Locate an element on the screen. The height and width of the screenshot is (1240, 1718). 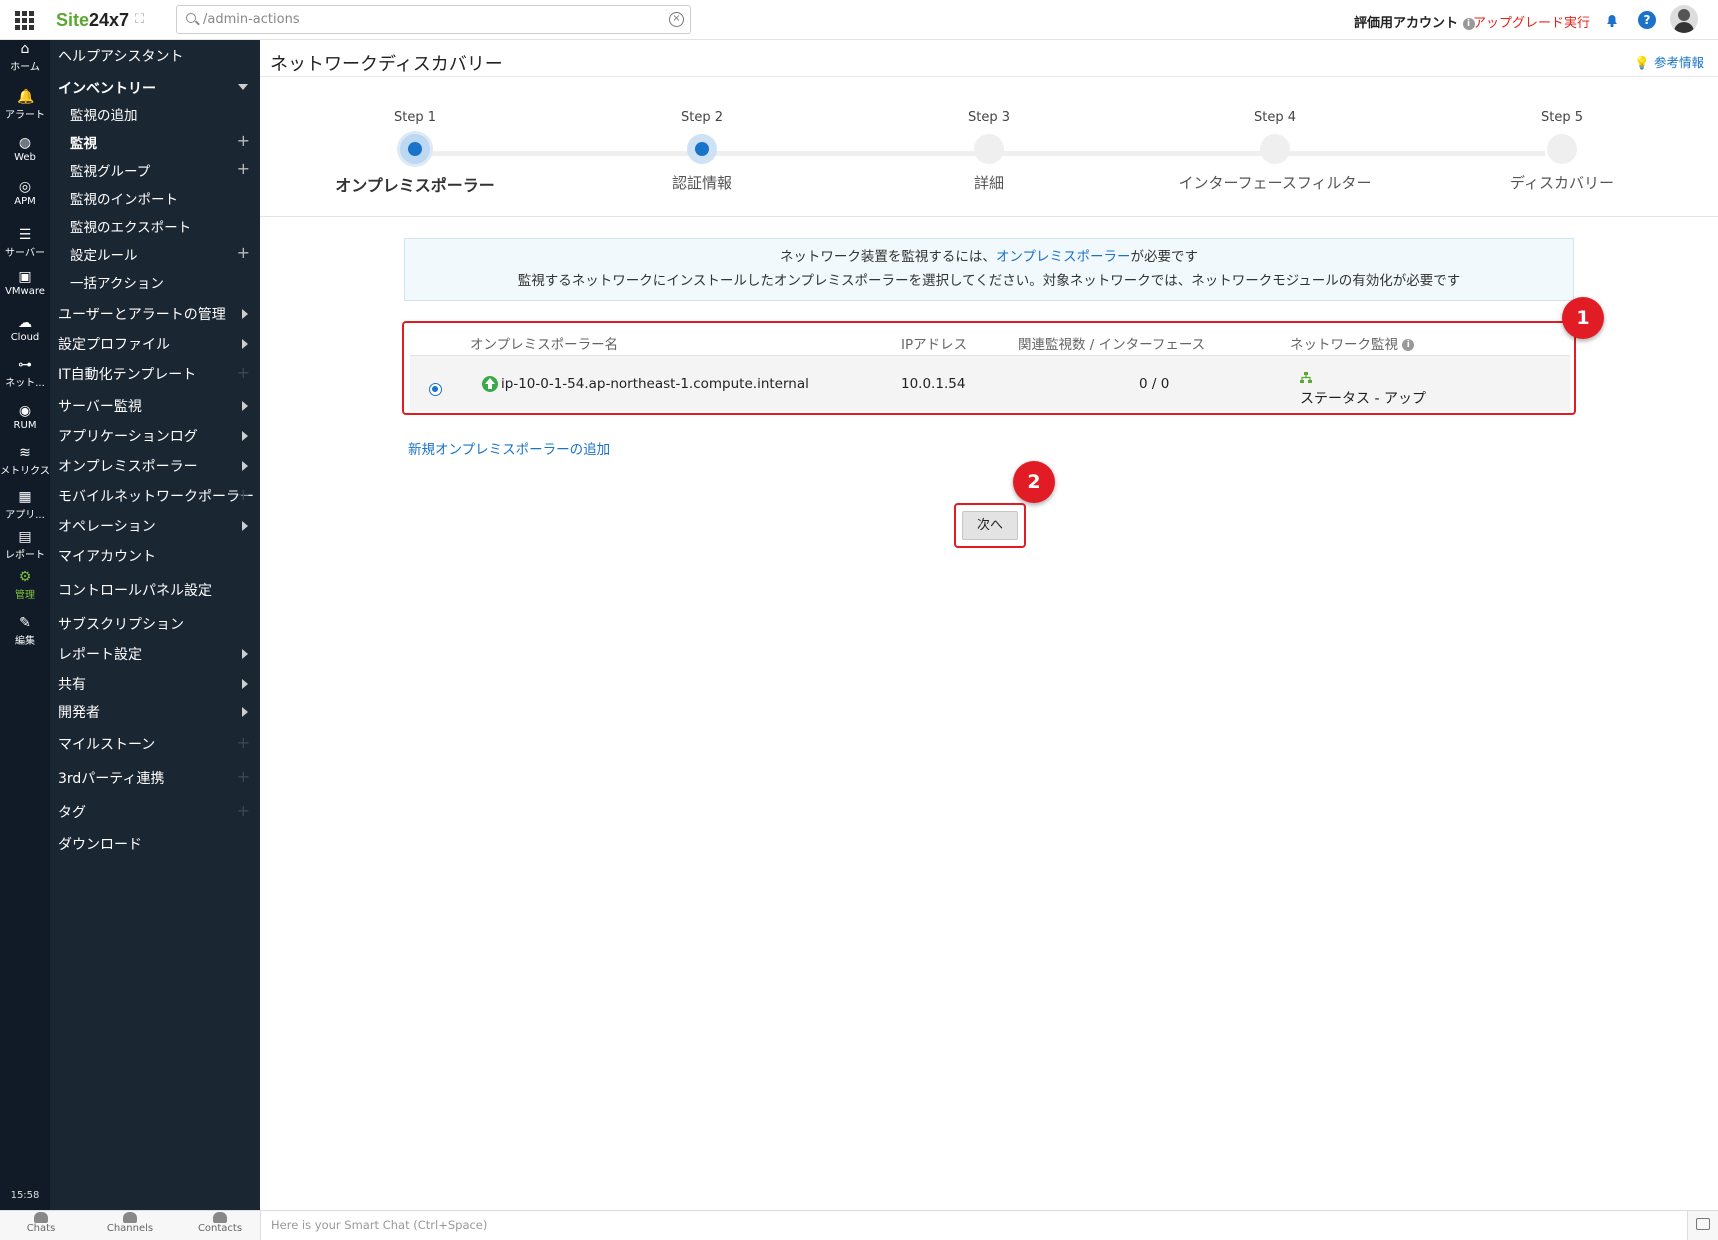
sidebar-item-10: マイアカウント is located at coordinates (107, 556).